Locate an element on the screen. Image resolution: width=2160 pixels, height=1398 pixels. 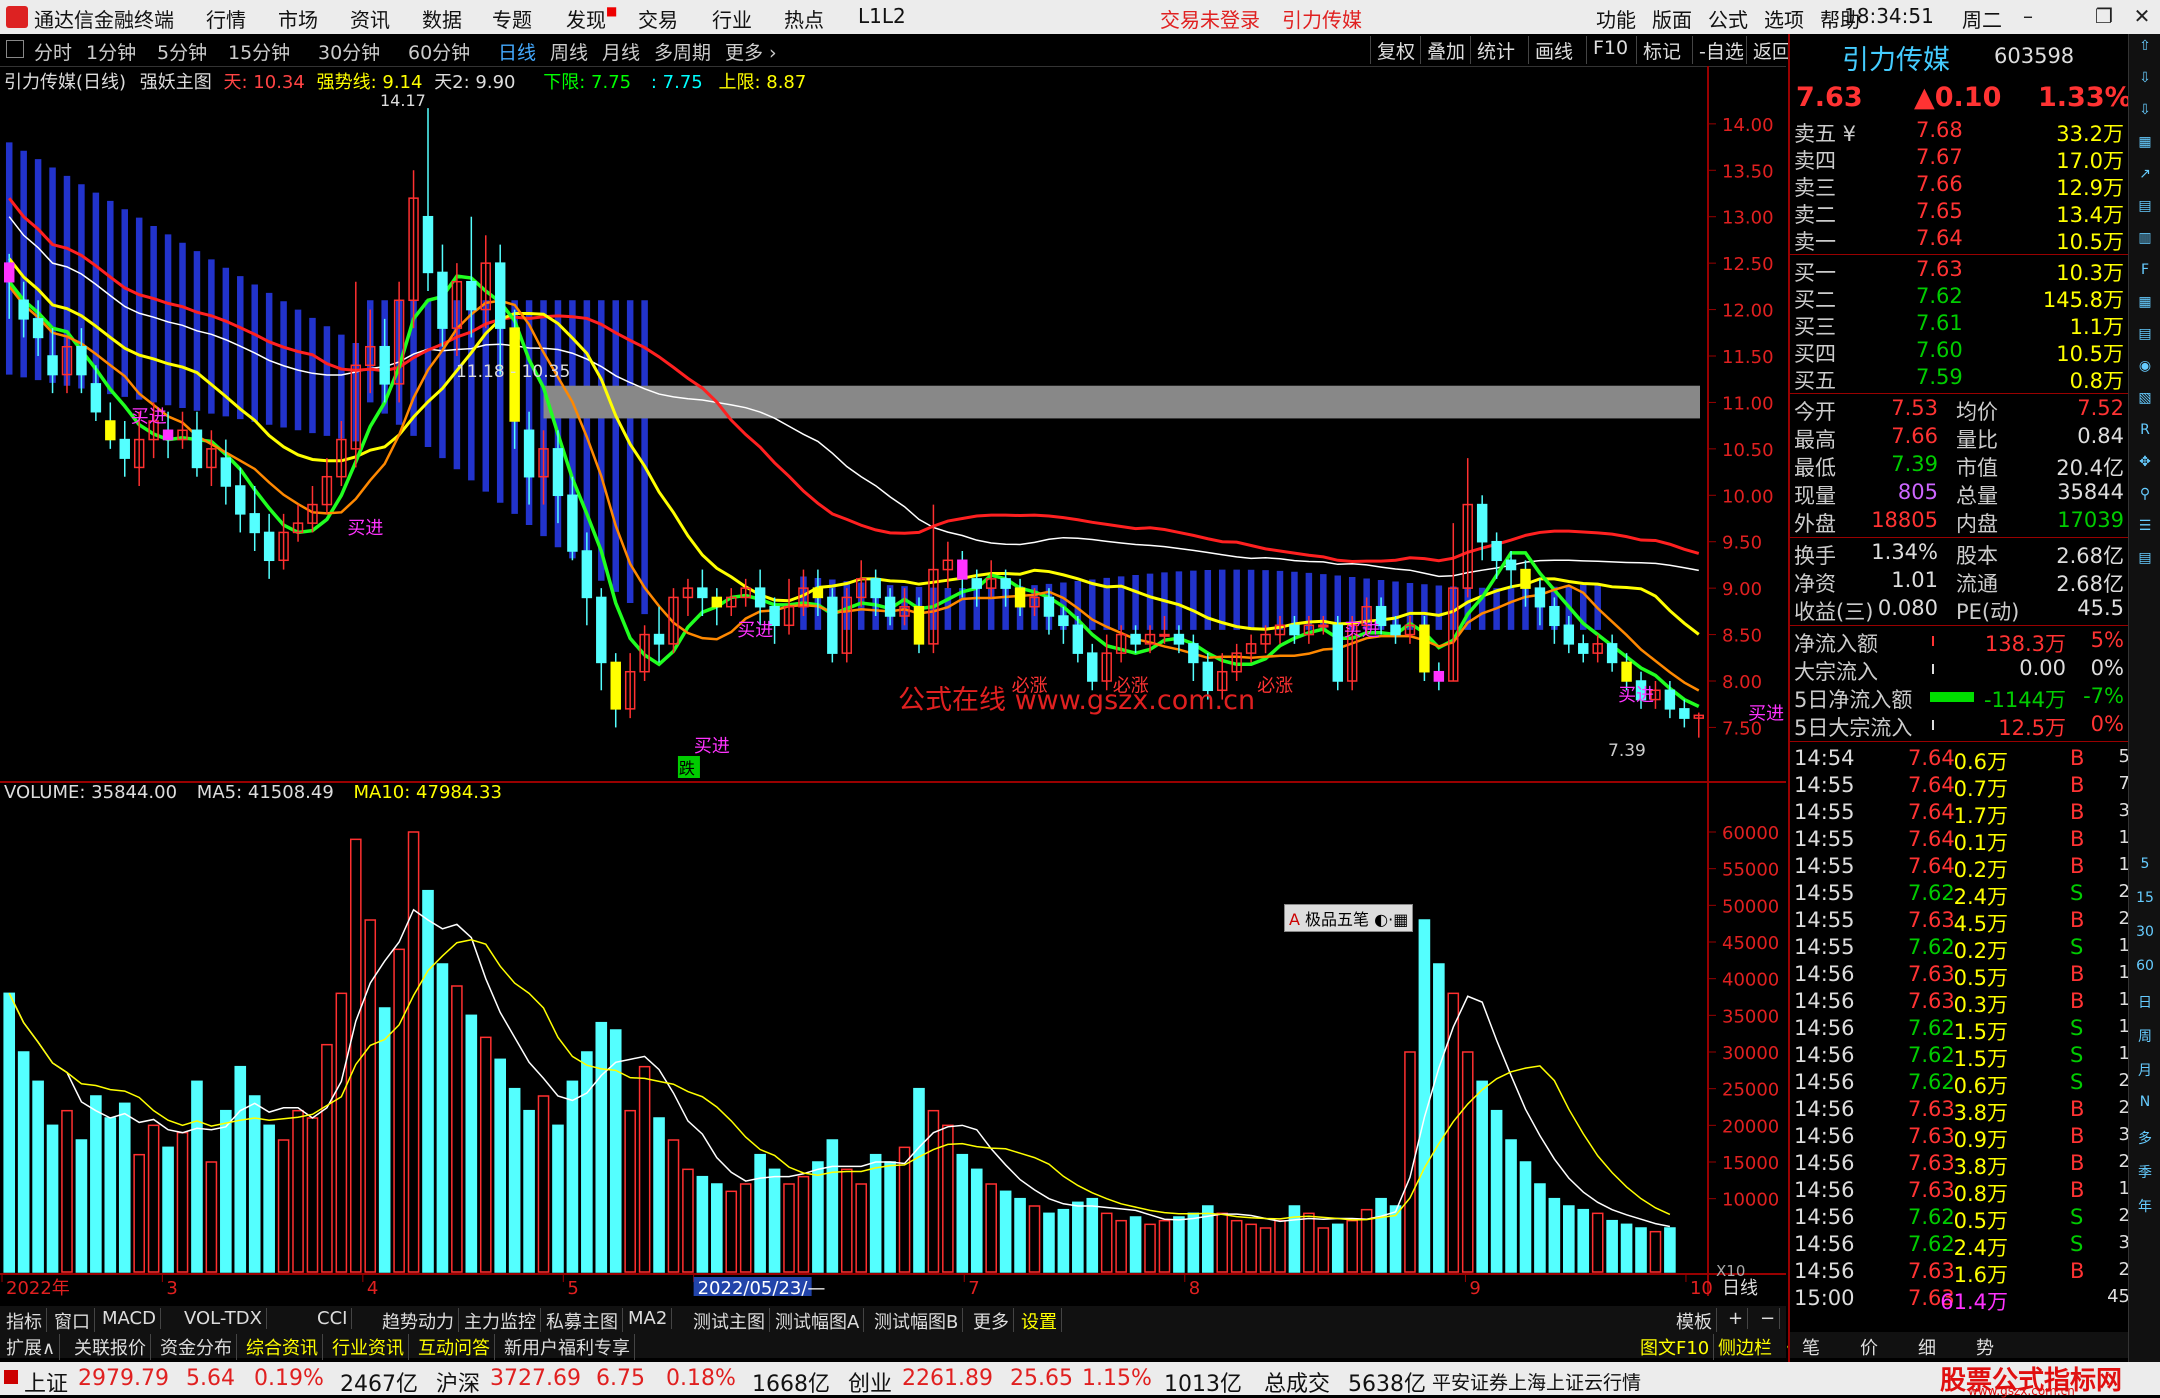
sidebar-period-10: 年 is located at coordinates (2145, 1208).